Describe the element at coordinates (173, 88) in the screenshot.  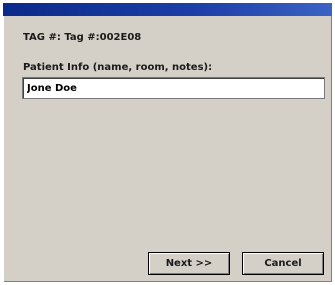
I see `patient-info-input` at that location.